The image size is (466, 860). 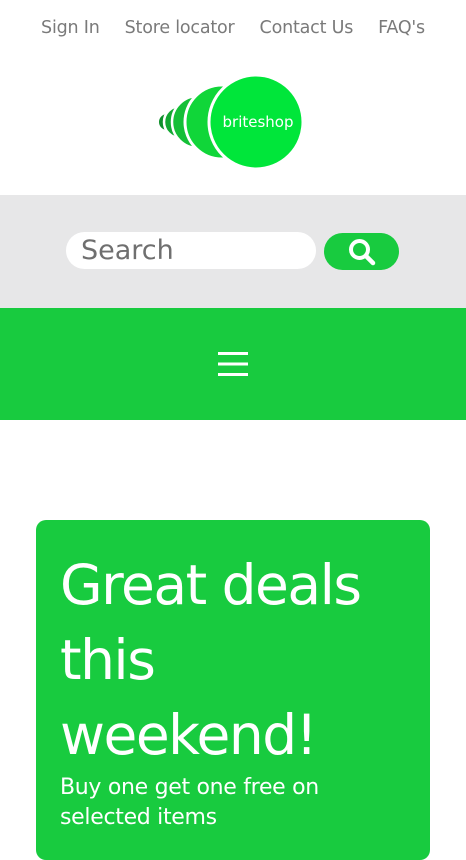 What do you see at coordinates (191, 250) in the screenshot?
I see `search-input` at bounding box center [191, 250].